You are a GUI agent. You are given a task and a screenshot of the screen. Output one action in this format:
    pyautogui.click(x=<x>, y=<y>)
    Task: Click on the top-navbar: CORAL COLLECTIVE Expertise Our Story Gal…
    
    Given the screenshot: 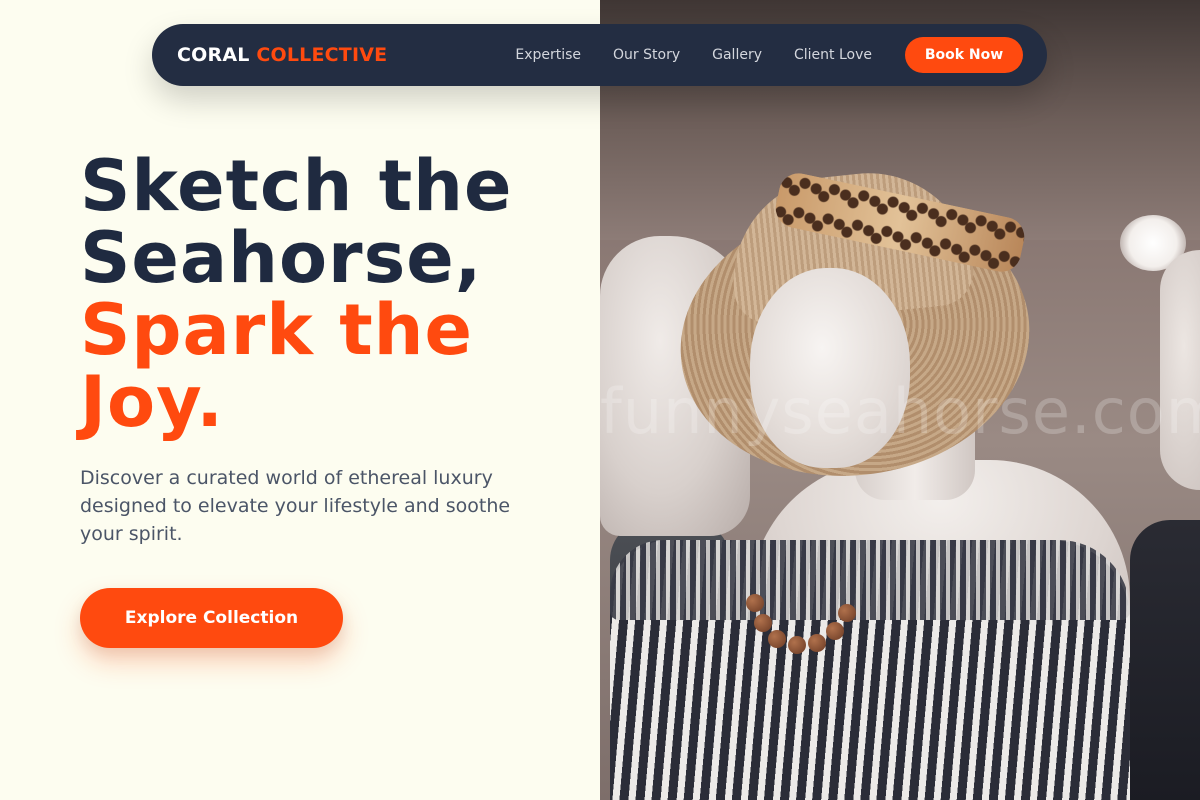 What is the action you would take?
    pyautogui.click(x=599, y=55)
    